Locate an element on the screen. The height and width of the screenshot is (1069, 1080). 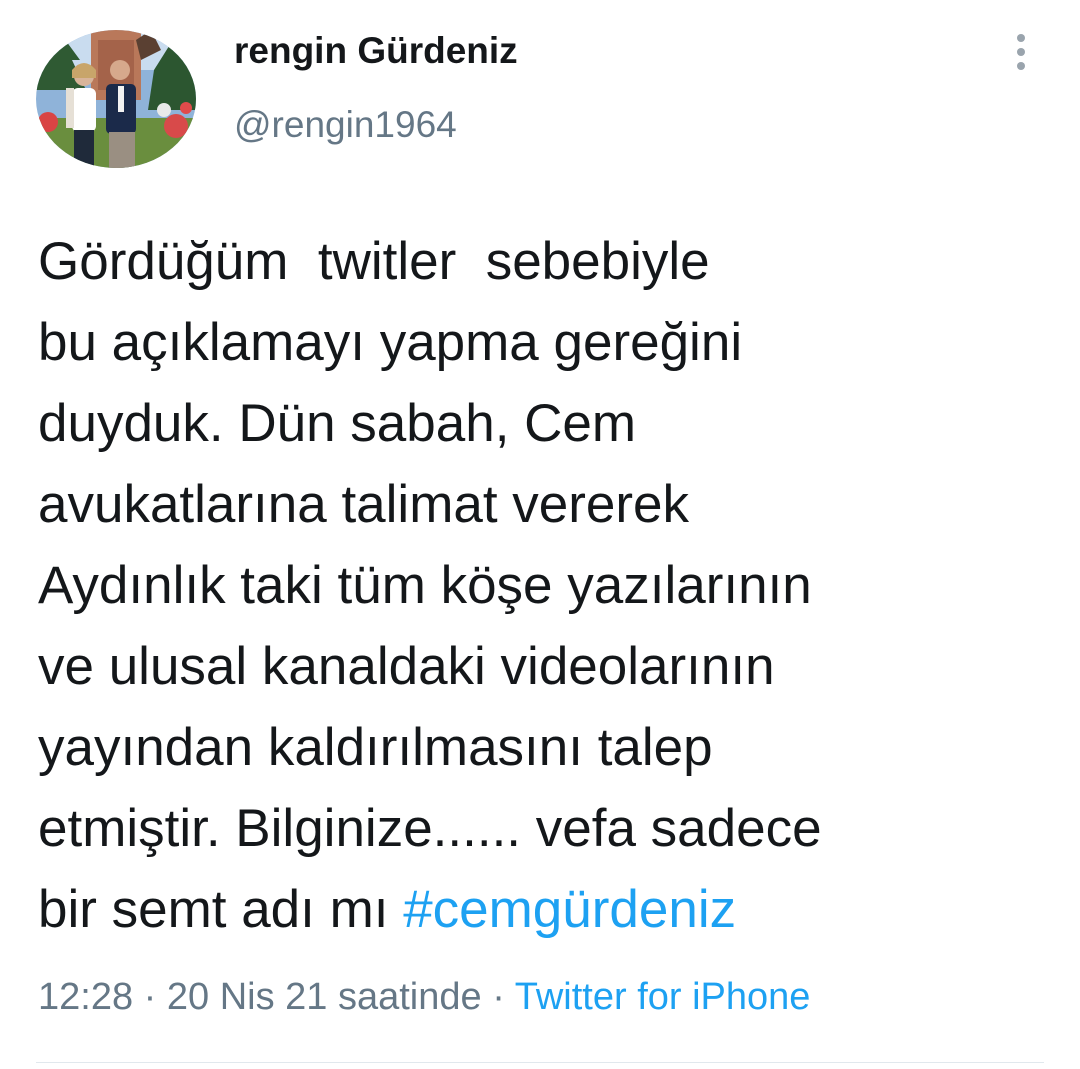
profile-photo is located at coordinates (116, 99).